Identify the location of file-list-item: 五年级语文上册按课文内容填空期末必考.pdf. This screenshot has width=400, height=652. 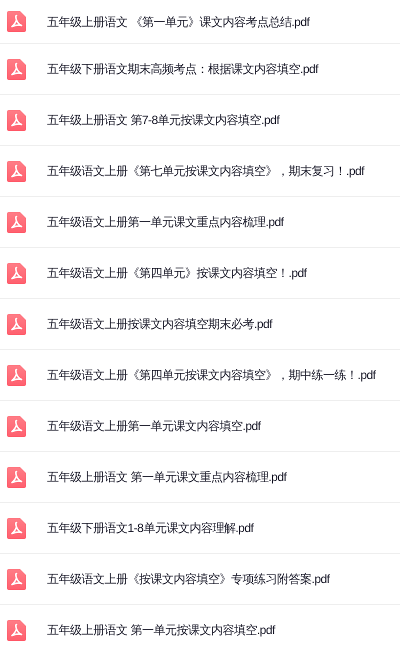
(200, 324).